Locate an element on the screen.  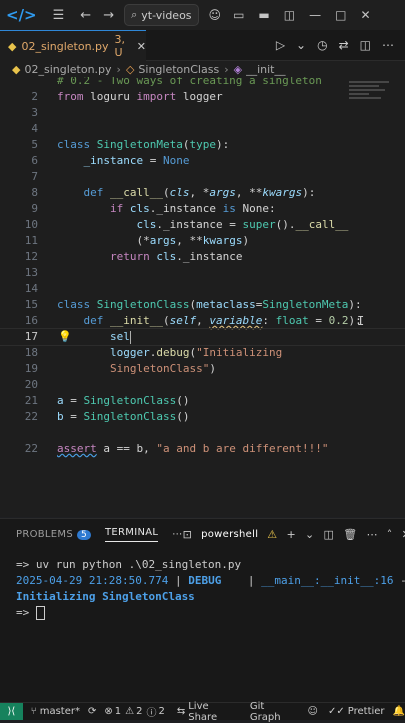
line-number: 4 is located at coordinates (34, 128).